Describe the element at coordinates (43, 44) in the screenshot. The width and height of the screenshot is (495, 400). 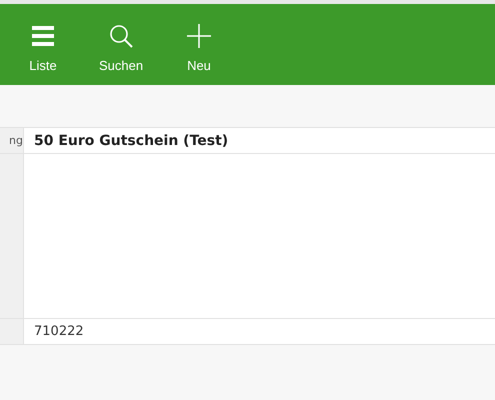
I see `toolbar-button: Liste` at that location.